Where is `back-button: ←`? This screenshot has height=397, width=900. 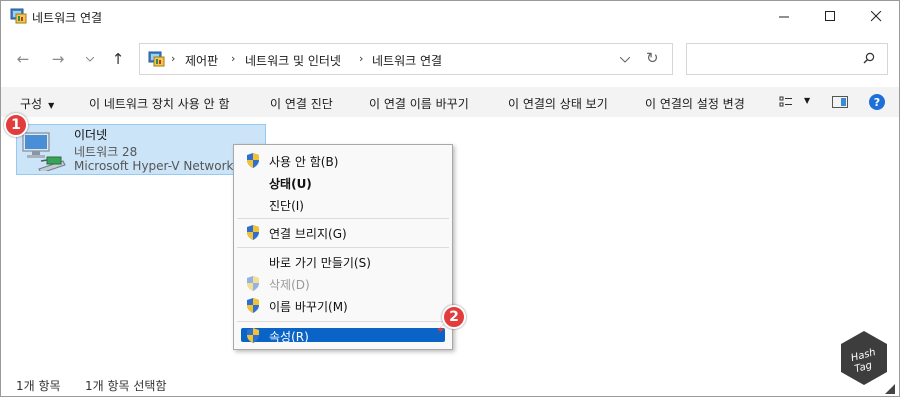
back-button: ← is located at coordinates (23, 59).